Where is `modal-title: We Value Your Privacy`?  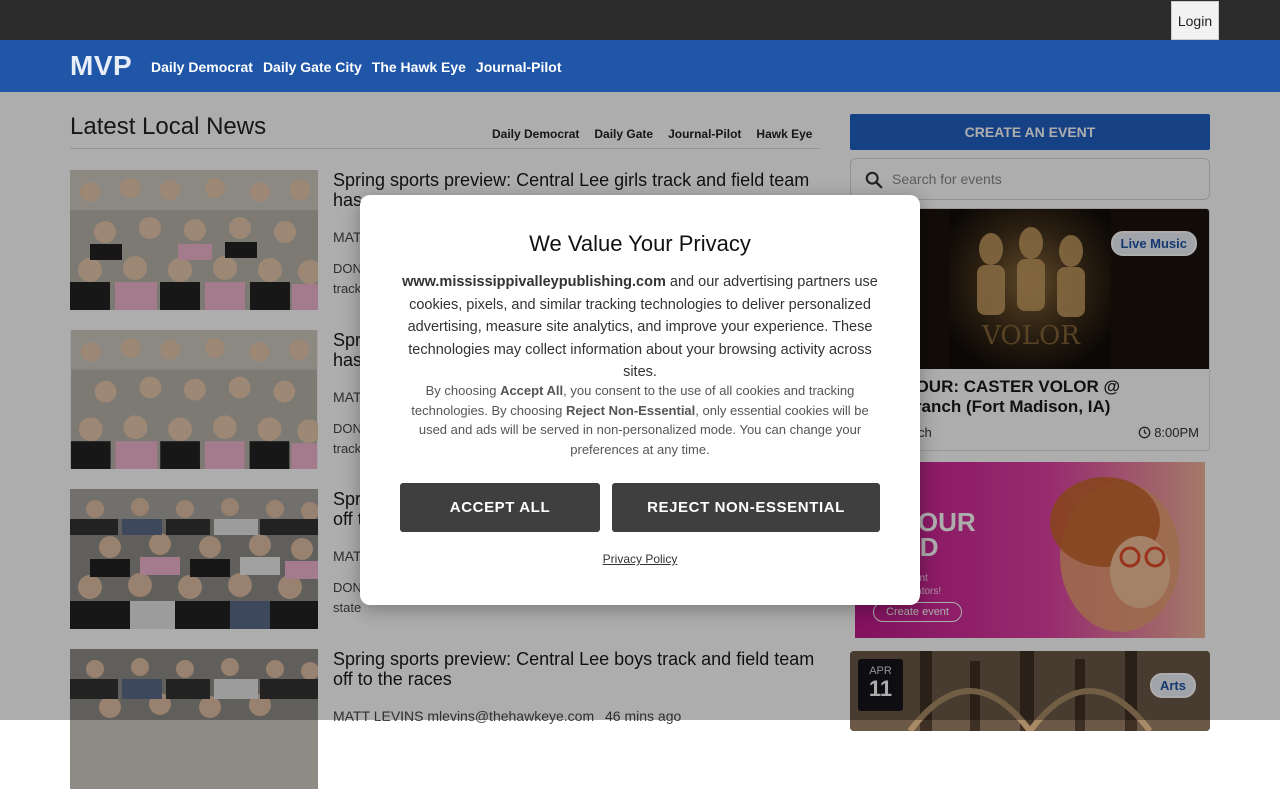 modal-title: We Value Your Privacy is located at coordinates (640, 243).